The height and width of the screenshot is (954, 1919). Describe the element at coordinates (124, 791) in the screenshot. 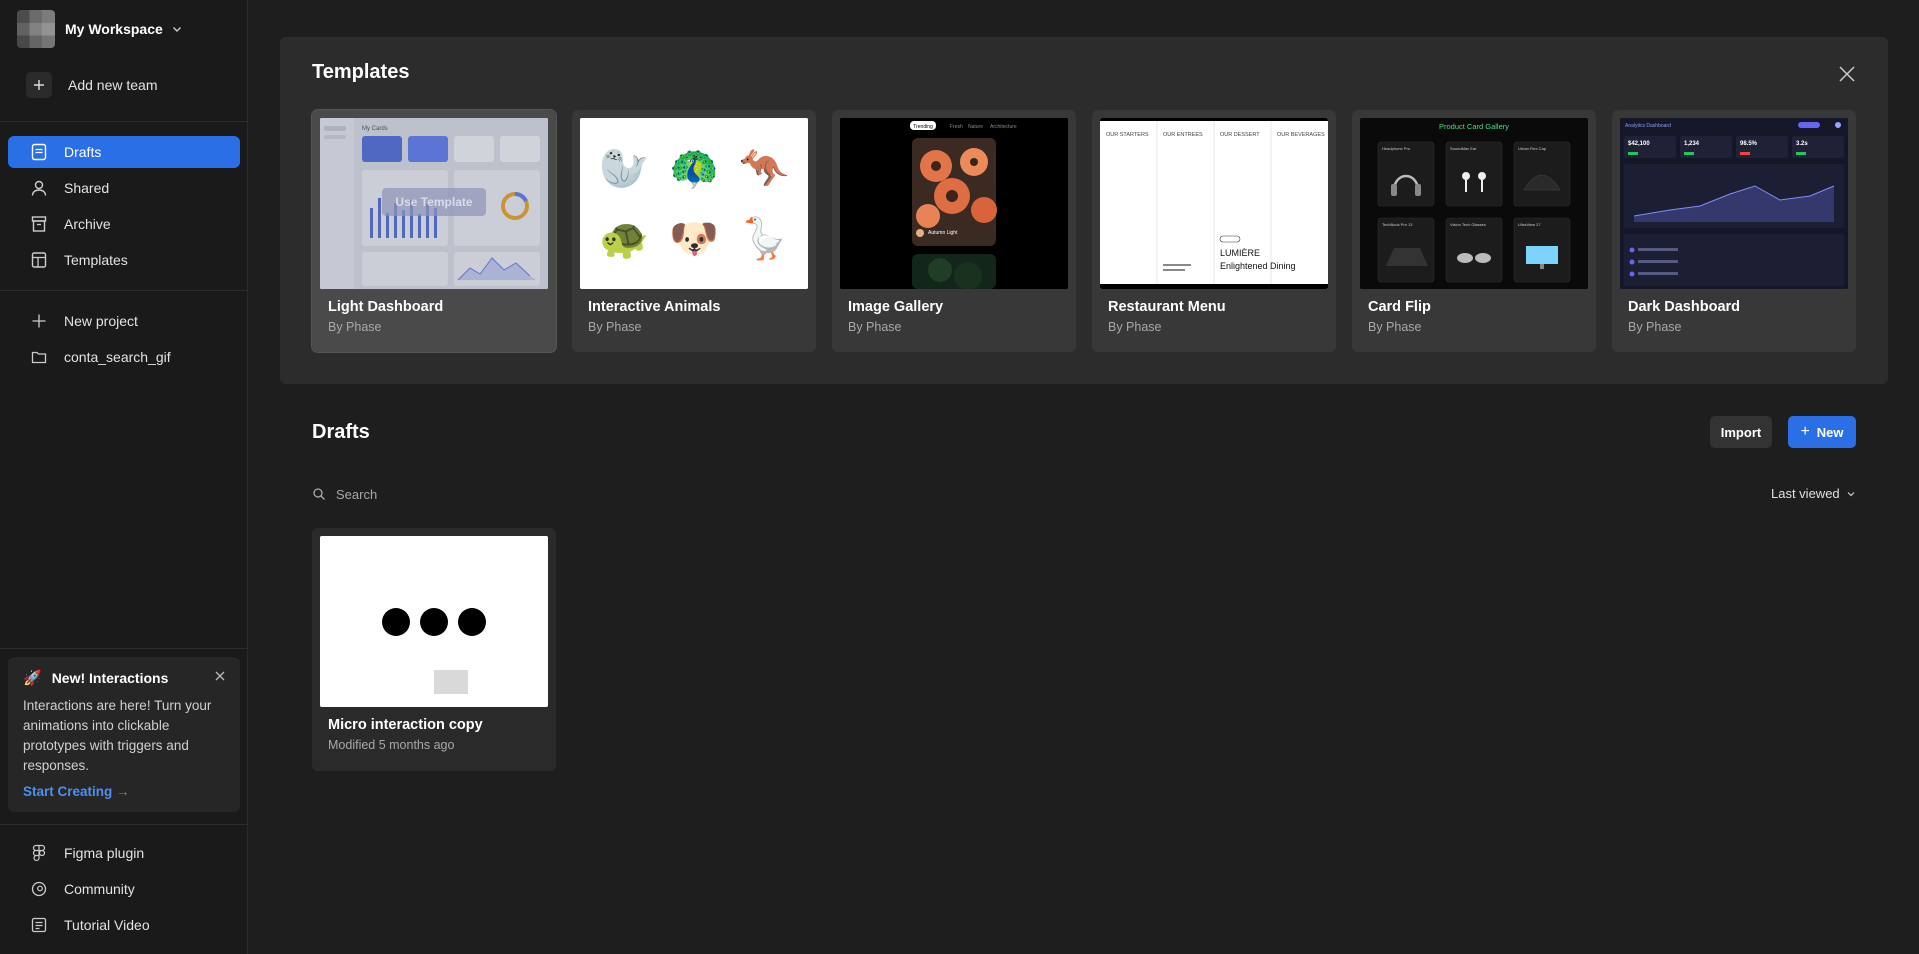

I see `start-creating-link: Start Creating →` at that location.